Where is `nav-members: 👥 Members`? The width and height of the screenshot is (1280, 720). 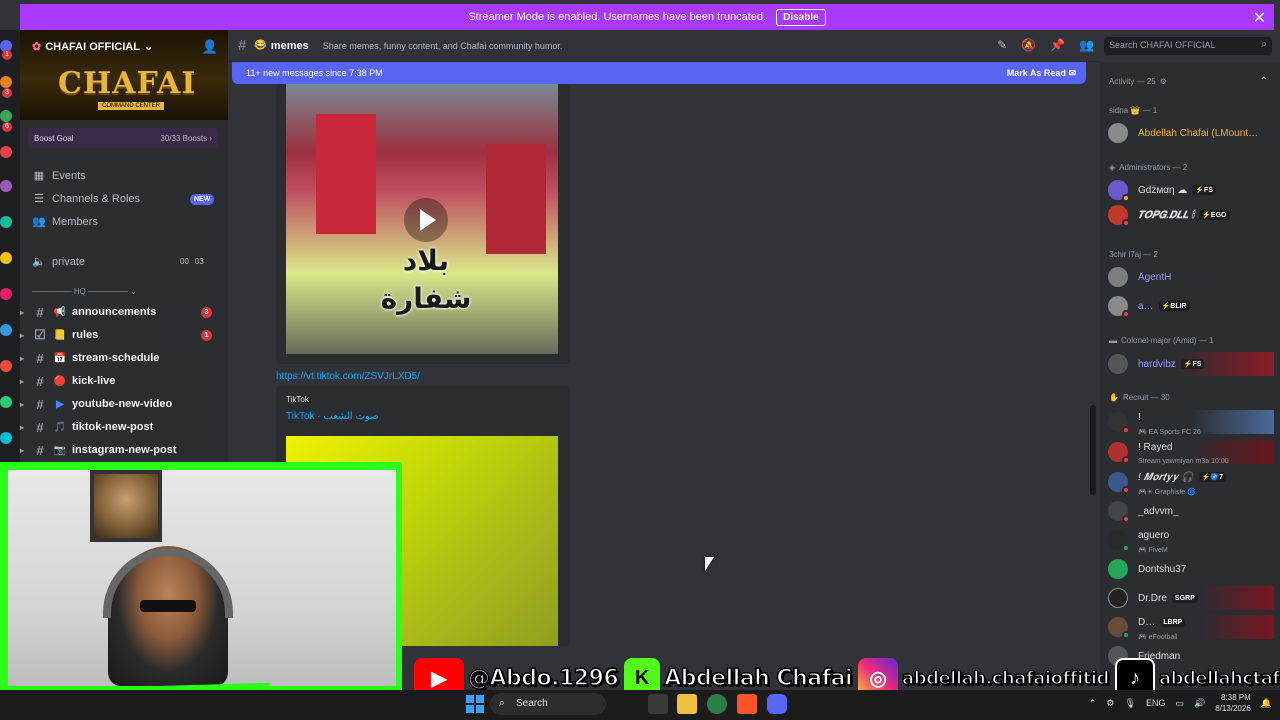
nav-members: 👥 Members is located at coordinates (65, 222).